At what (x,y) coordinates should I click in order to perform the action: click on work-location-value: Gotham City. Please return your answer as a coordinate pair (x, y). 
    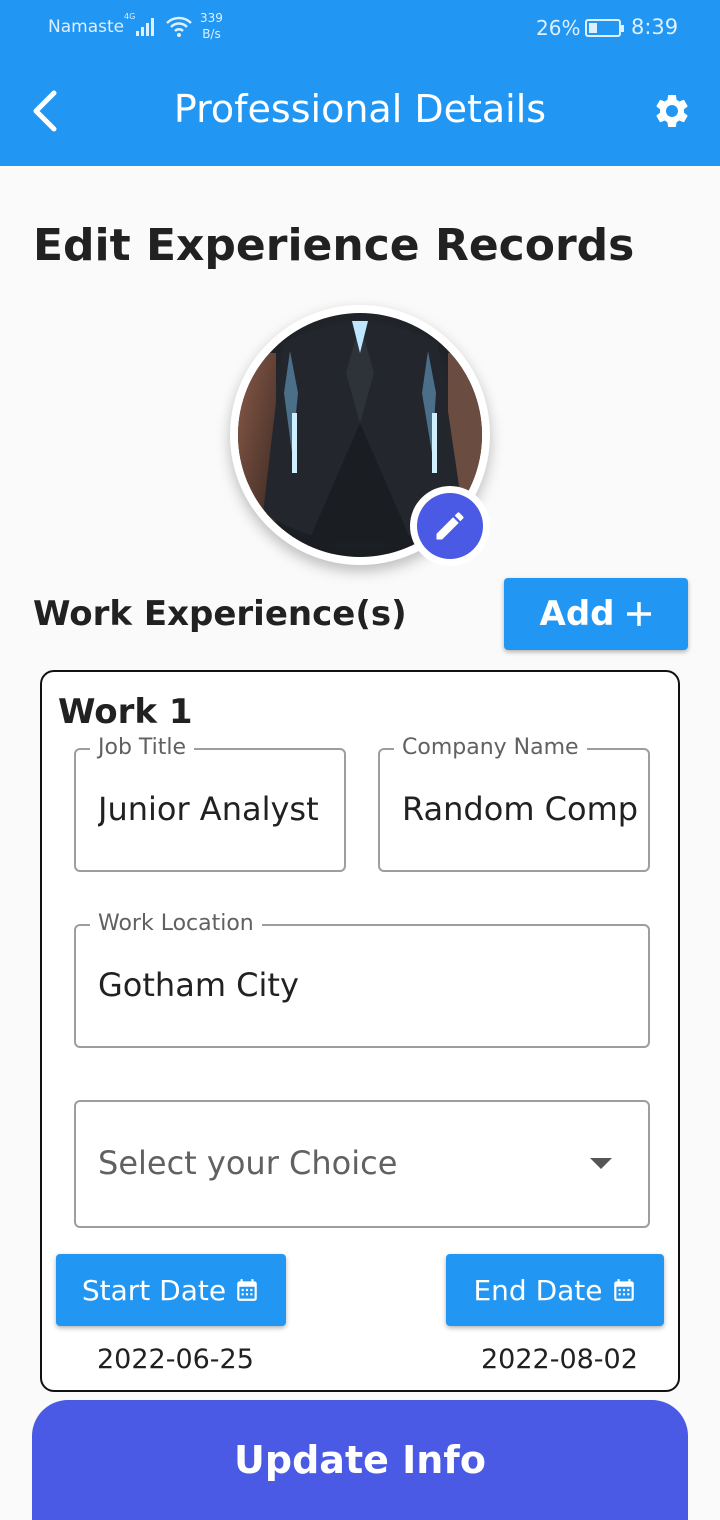
    Looking at the image, I should click on (198, 985).